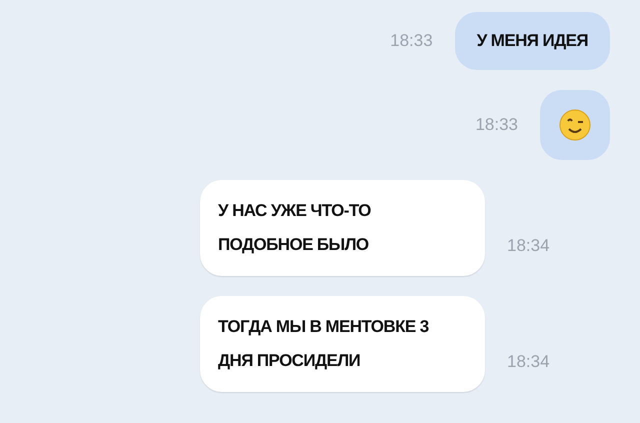 The width and height of the screenshot is (640, 423). What do you see at coordinates (575, 125) in the screenshot?
I see `wink-emoji-icon` at bounding box center [575, 125].